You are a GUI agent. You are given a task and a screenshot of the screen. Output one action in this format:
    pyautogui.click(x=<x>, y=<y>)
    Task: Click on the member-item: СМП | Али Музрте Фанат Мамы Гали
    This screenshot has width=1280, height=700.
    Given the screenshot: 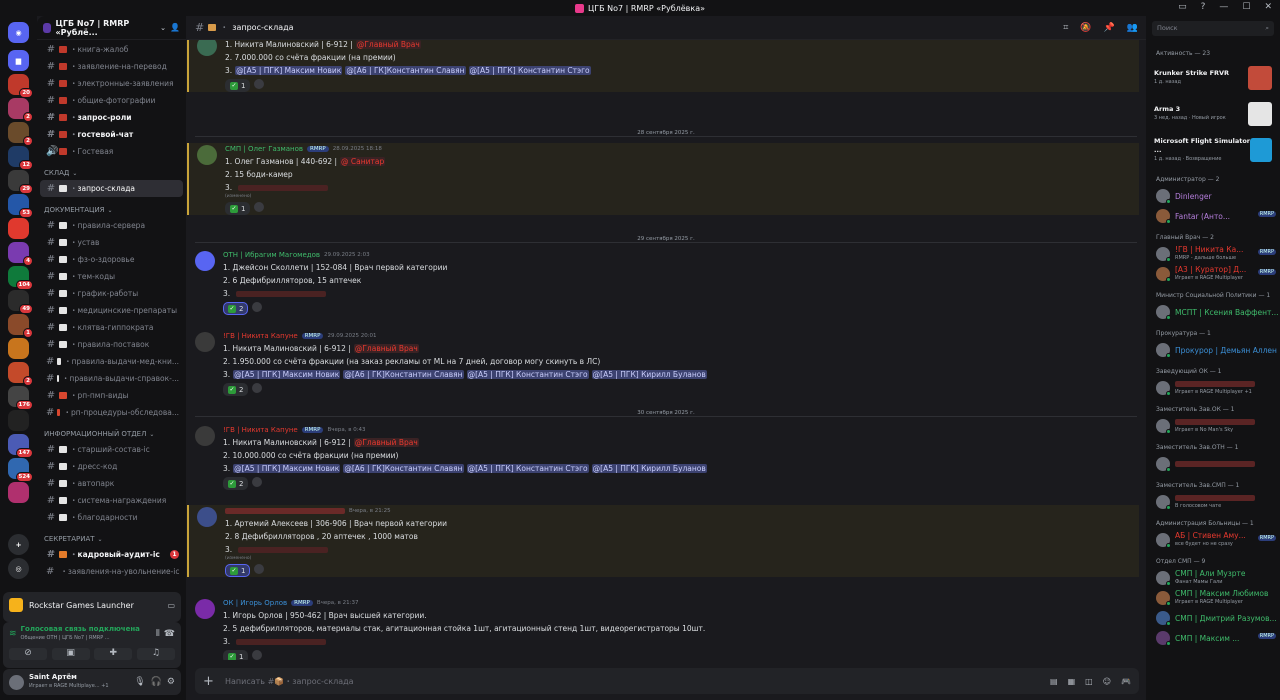 What is the action you would take?
    pyautogui.click(x=1213, y=578)
    